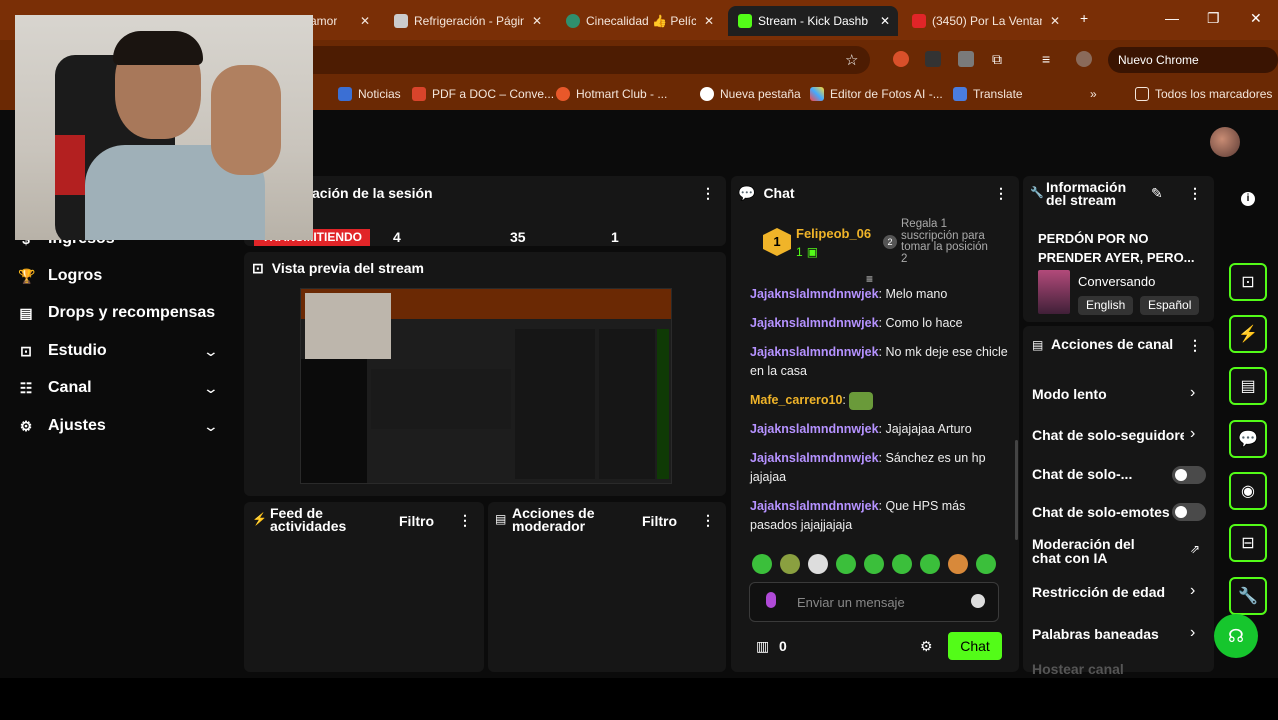 Image resolution: width=1278 pixels, height=720 pixels. What do you see at coordinates (1189, 512) in the screenshot?
I see `emotes-only-toggle` at bounding box center [1189, 512].